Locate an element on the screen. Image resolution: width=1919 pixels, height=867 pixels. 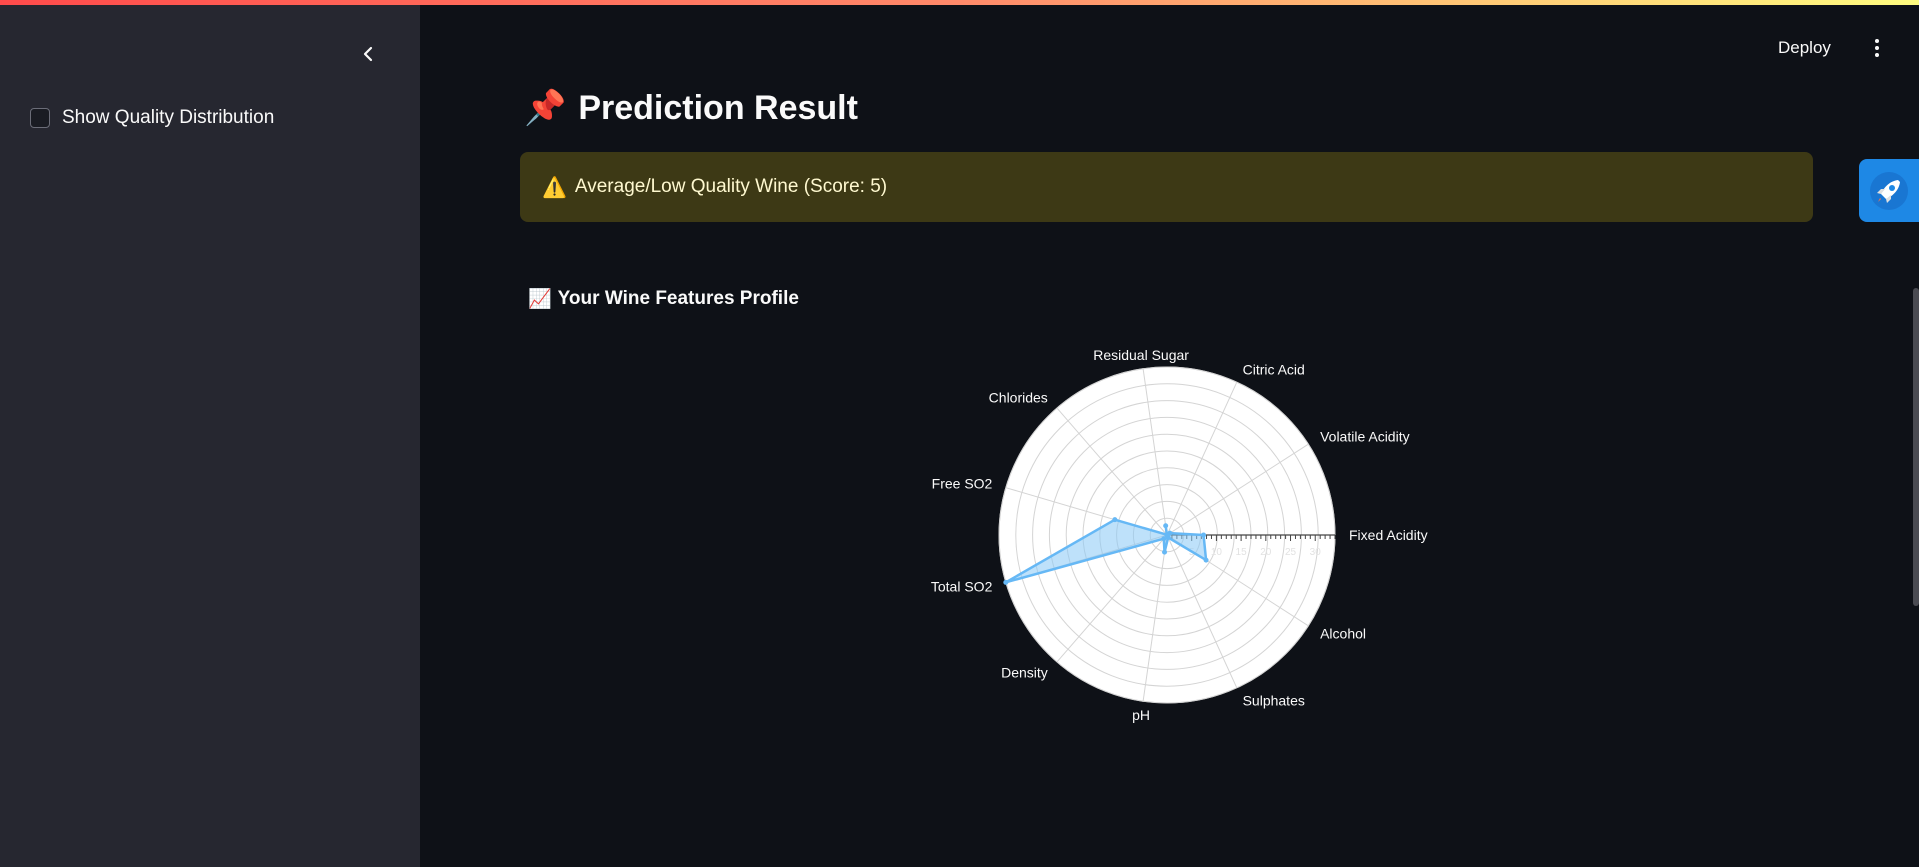
rocket-icon is located at coordinates (1889, 190).